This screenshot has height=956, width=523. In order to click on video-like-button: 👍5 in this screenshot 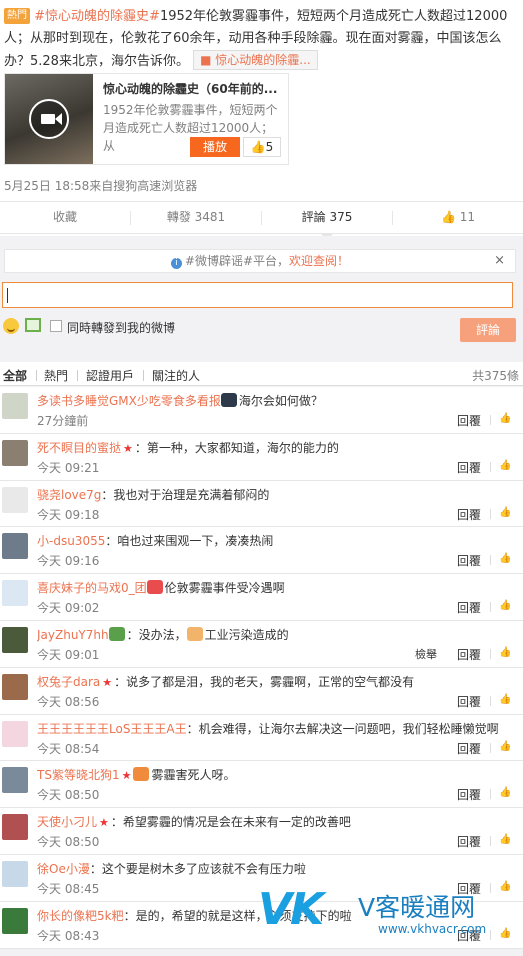, I will do `click(262, 147)`.